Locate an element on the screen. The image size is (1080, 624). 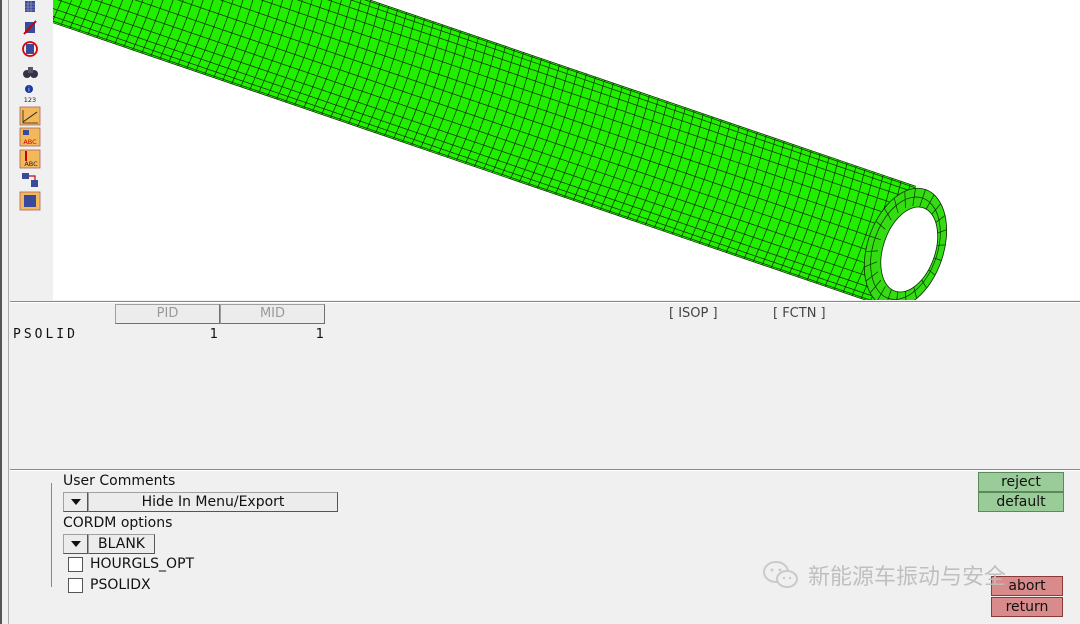
pid-column-header: PID is located at coordinates (167, 314).